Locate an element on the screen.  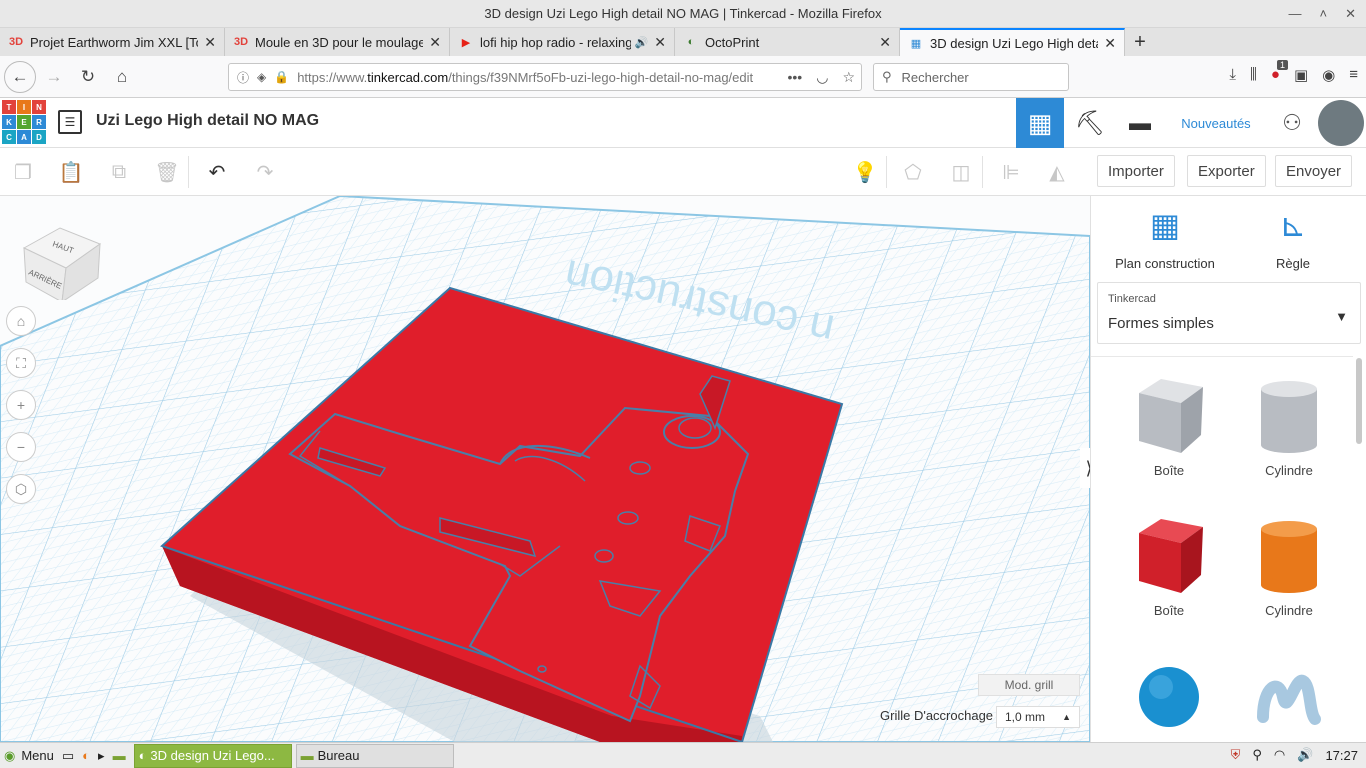
shape-sphere is located at coordinates (1169, 697).